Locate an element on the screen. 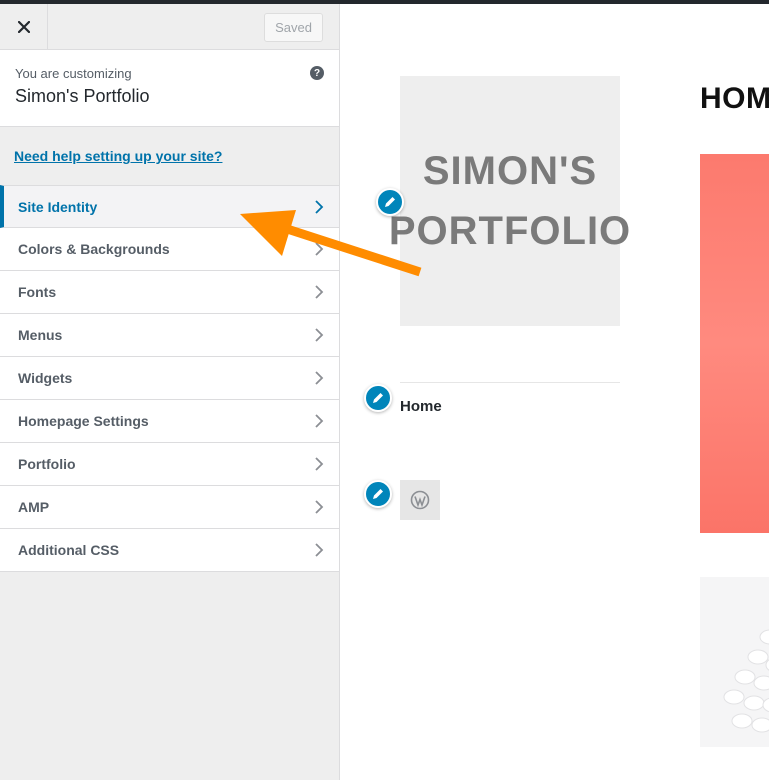 This screenshot has height=780, width=769. edit-widget-button is located at coordinates (378, 494).